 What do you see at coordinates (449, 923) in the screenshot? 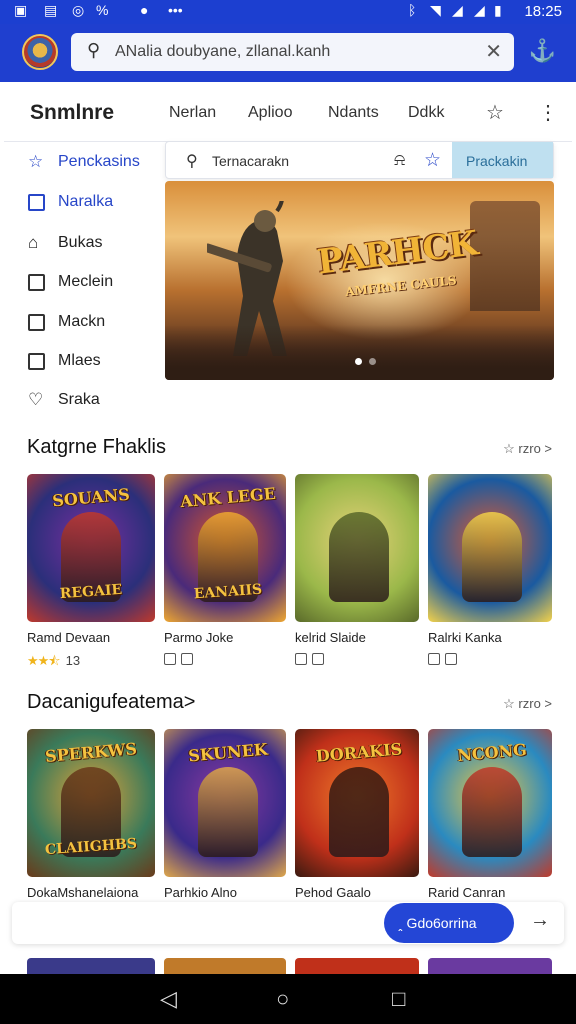
I see `primary-action-button: ꞈ Gdo6orrina` at bounding box center [449, 923].